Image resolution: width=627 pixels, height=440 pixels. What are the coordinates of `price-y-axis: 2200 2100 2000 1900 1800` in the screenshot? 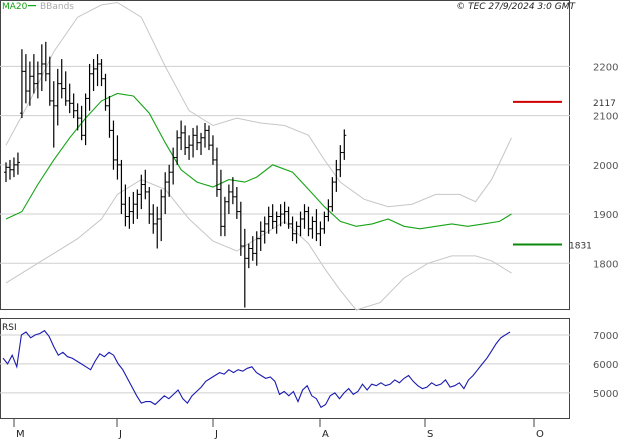 It's located at (605, 166).